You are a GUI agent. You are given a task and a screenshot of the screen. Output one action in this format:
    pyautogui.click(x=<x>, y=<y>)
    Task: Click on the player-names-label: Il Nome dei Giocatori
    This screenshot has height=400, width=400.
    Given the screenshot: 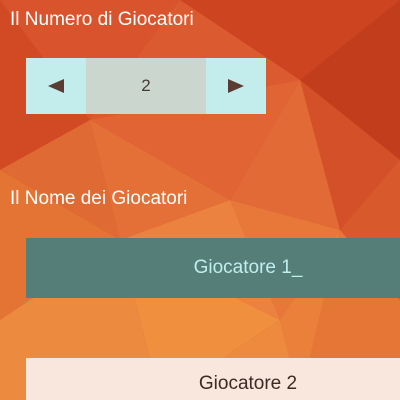 What is the action you would take?
    pyautogui.click(x=99, y=198)
    